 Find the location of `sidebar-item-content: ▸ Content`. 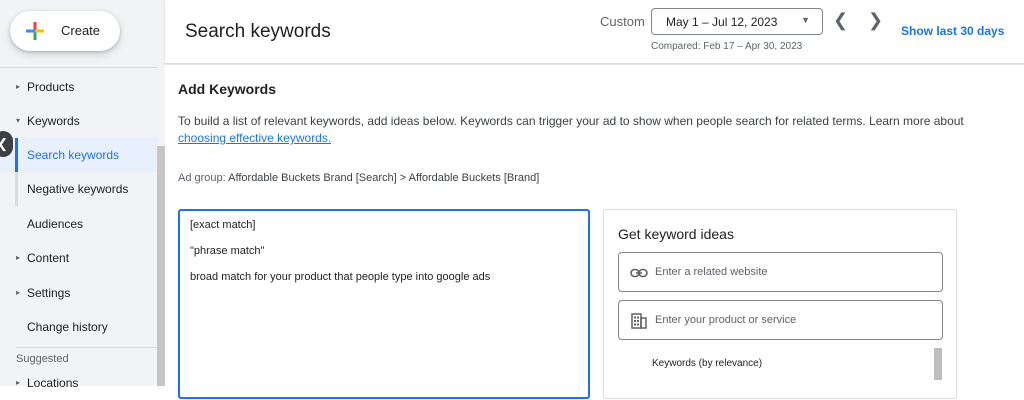

sidebar-item-content: ▸ Content is located at coordinates (78, 258).